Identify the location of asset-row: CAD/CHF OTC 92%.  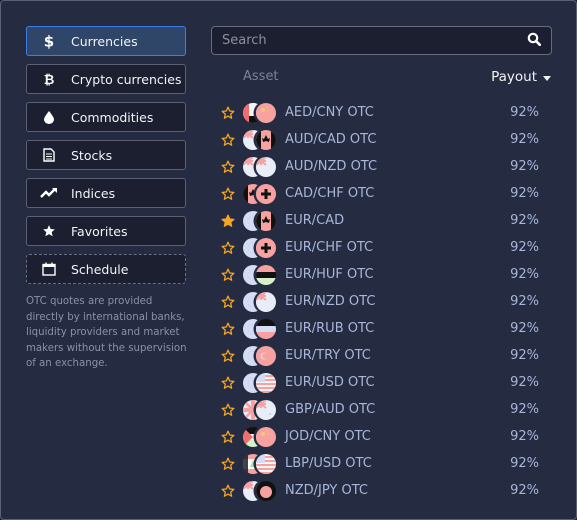
(385, 193).